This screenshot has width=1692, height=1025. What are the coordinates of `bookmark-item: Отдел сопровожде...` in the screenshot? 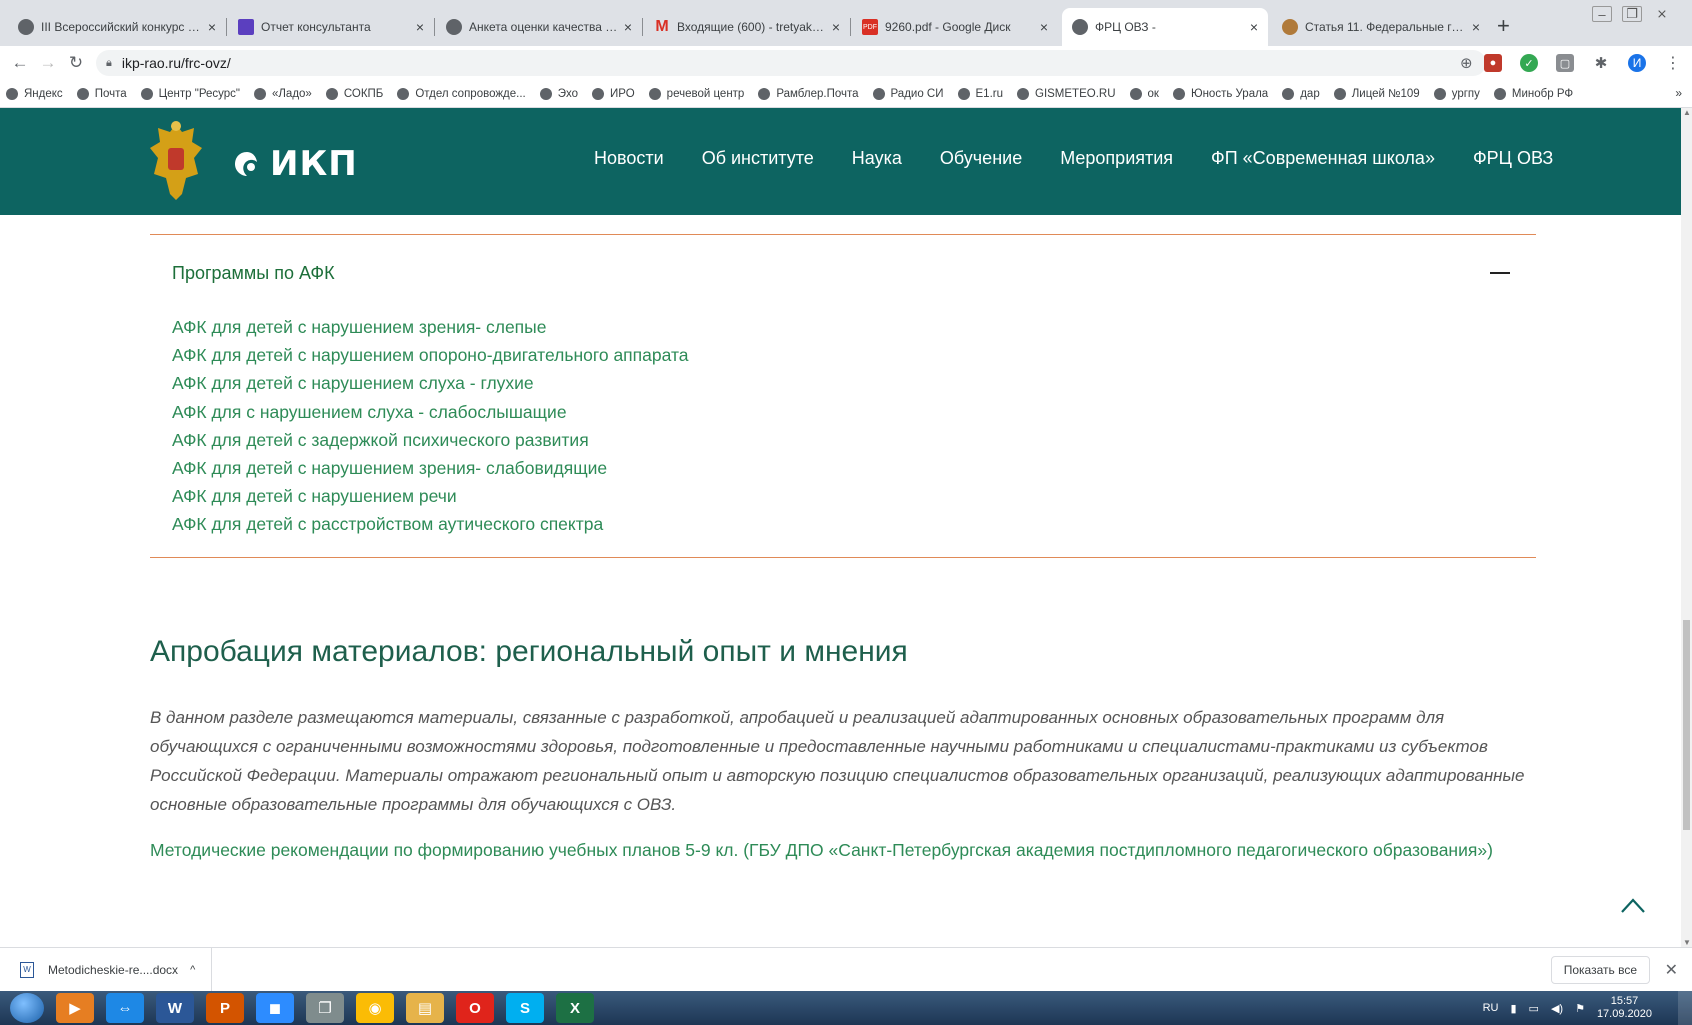 It's located at (461, 93).